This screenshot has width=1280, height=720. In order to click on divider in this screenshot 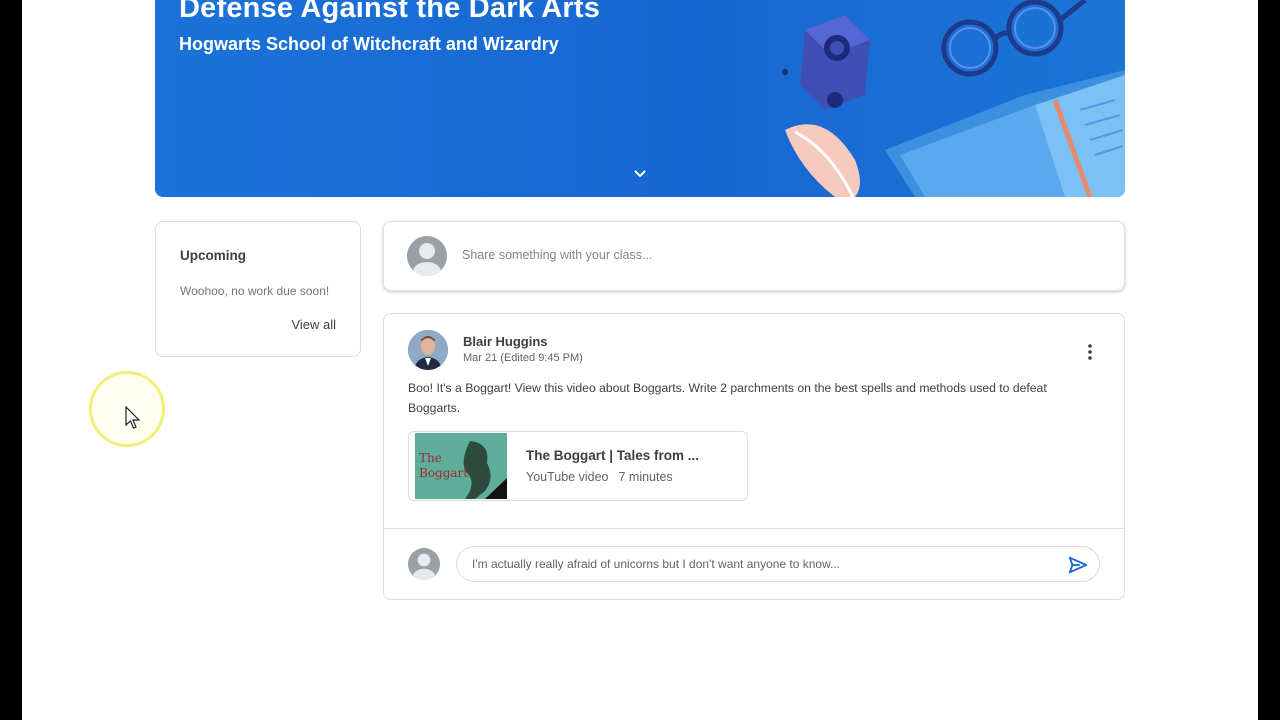, I will do `click(754, 528)`.